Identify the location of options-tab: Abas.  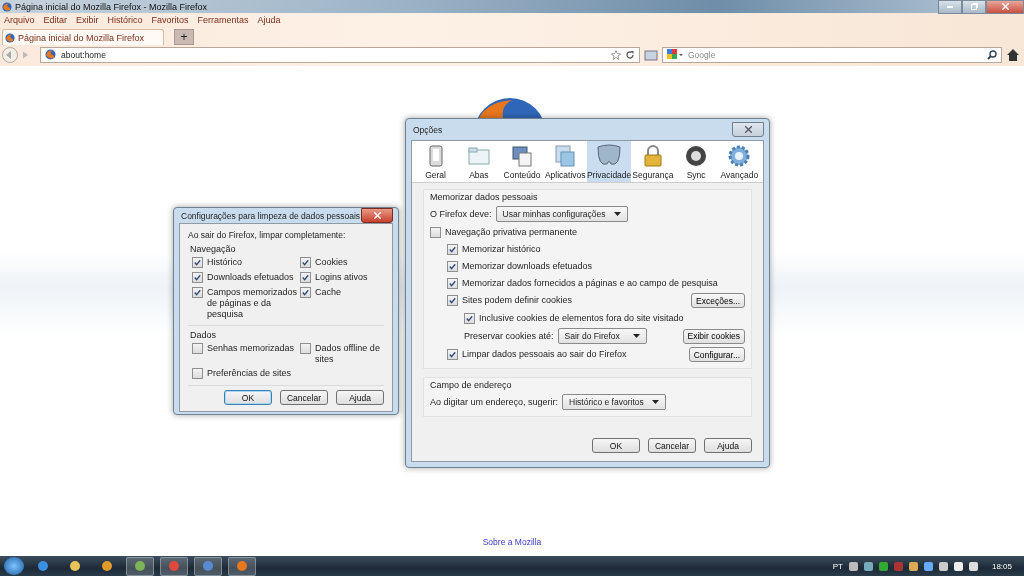
(479, 161).